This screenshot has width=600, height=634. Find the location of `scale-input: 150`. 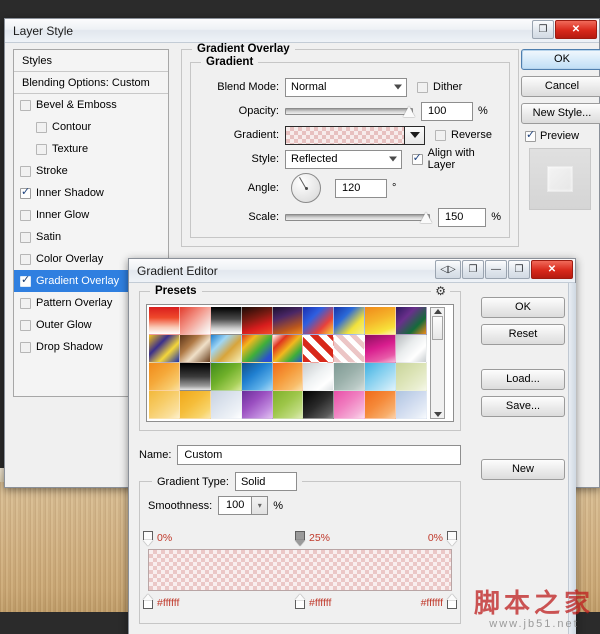

scale-input: 150 is located at coordinates (462, 217).